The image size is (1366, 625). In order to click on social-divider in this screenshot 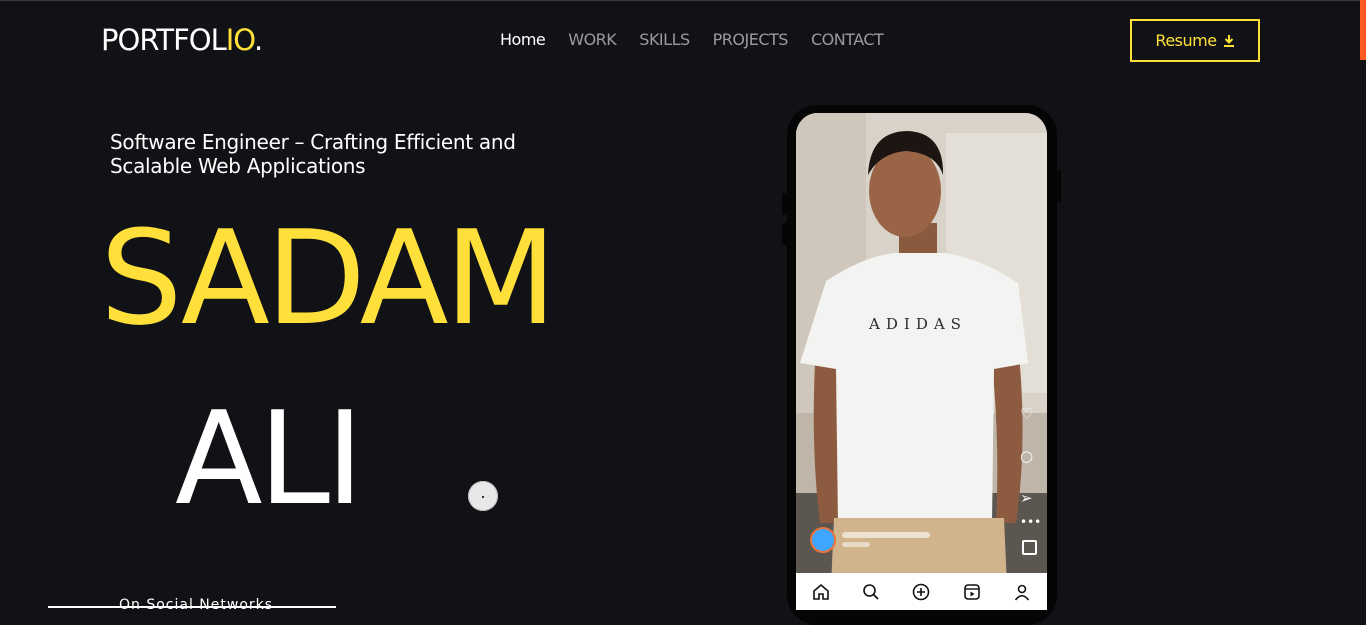, I will do `click(192, 607)`.